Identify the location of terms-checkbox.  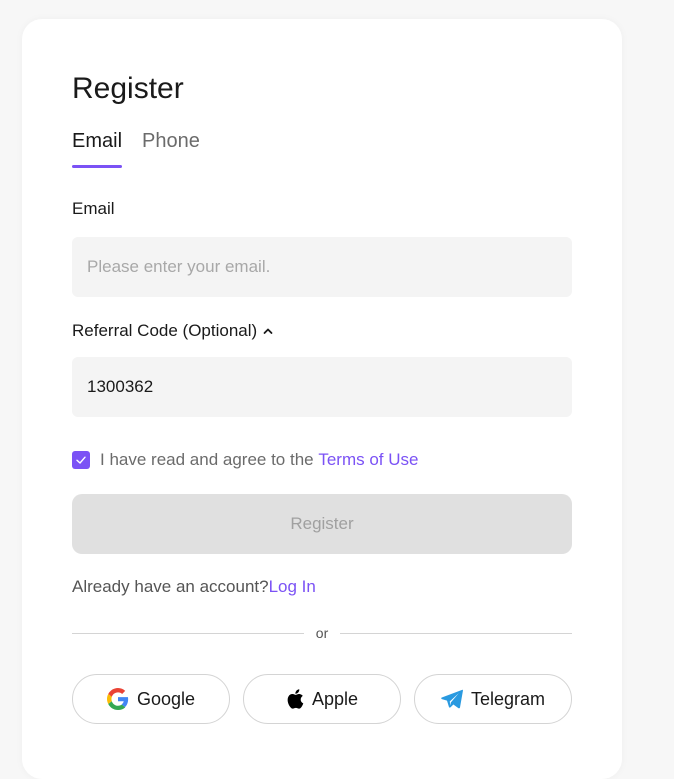
(81, 460).